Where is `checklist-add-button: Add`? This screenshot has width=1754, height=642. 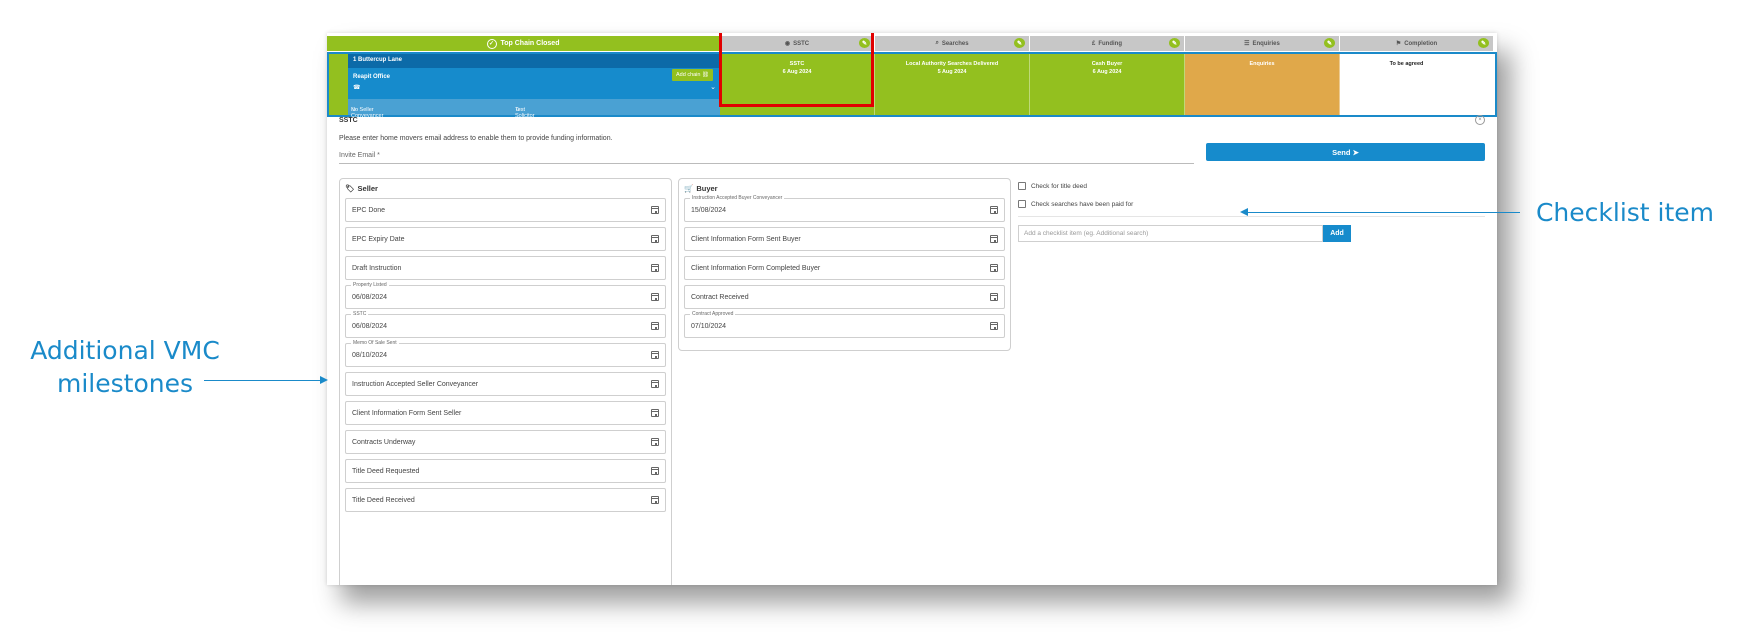
checklist-add-button: Add is located at coordinates (1337, 233).